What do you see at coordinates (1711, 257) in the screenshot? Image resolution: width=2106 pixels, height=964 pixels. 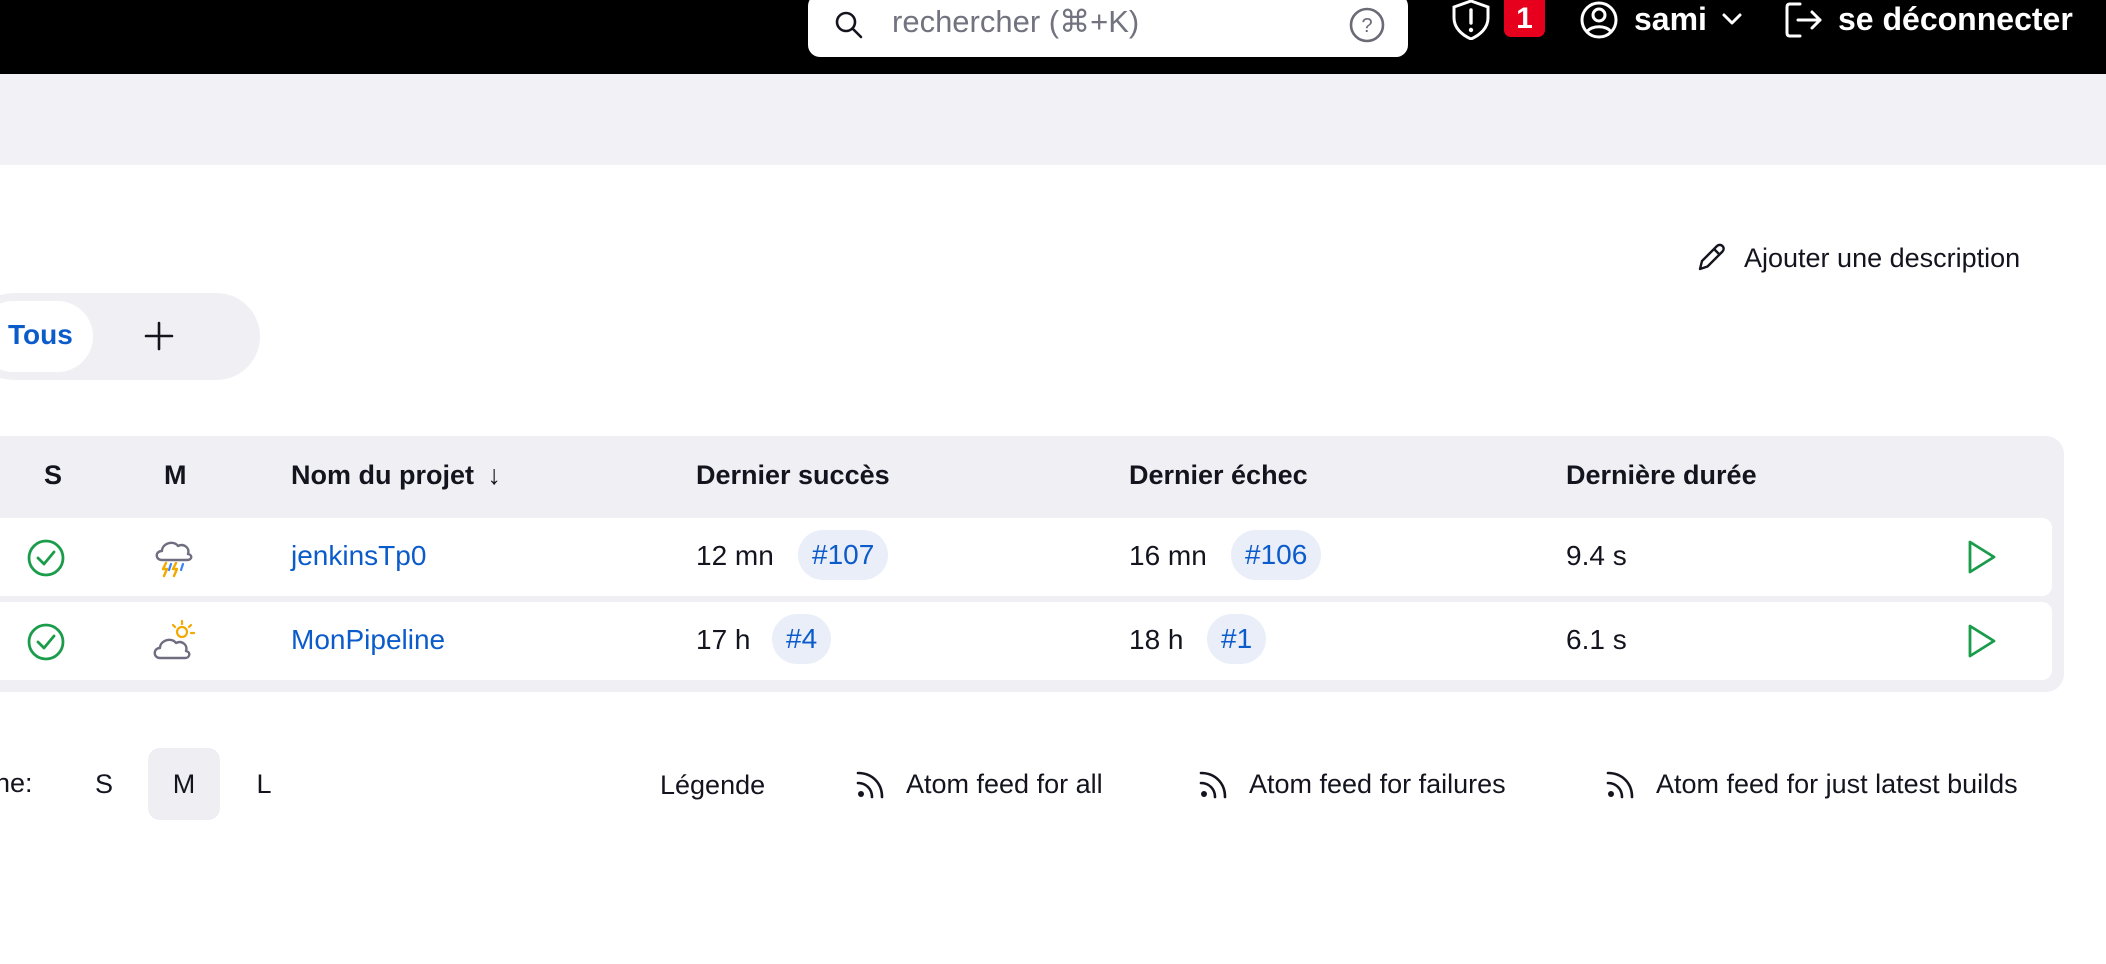 I see `pencil-icon` at bounding box center [1711, 257].